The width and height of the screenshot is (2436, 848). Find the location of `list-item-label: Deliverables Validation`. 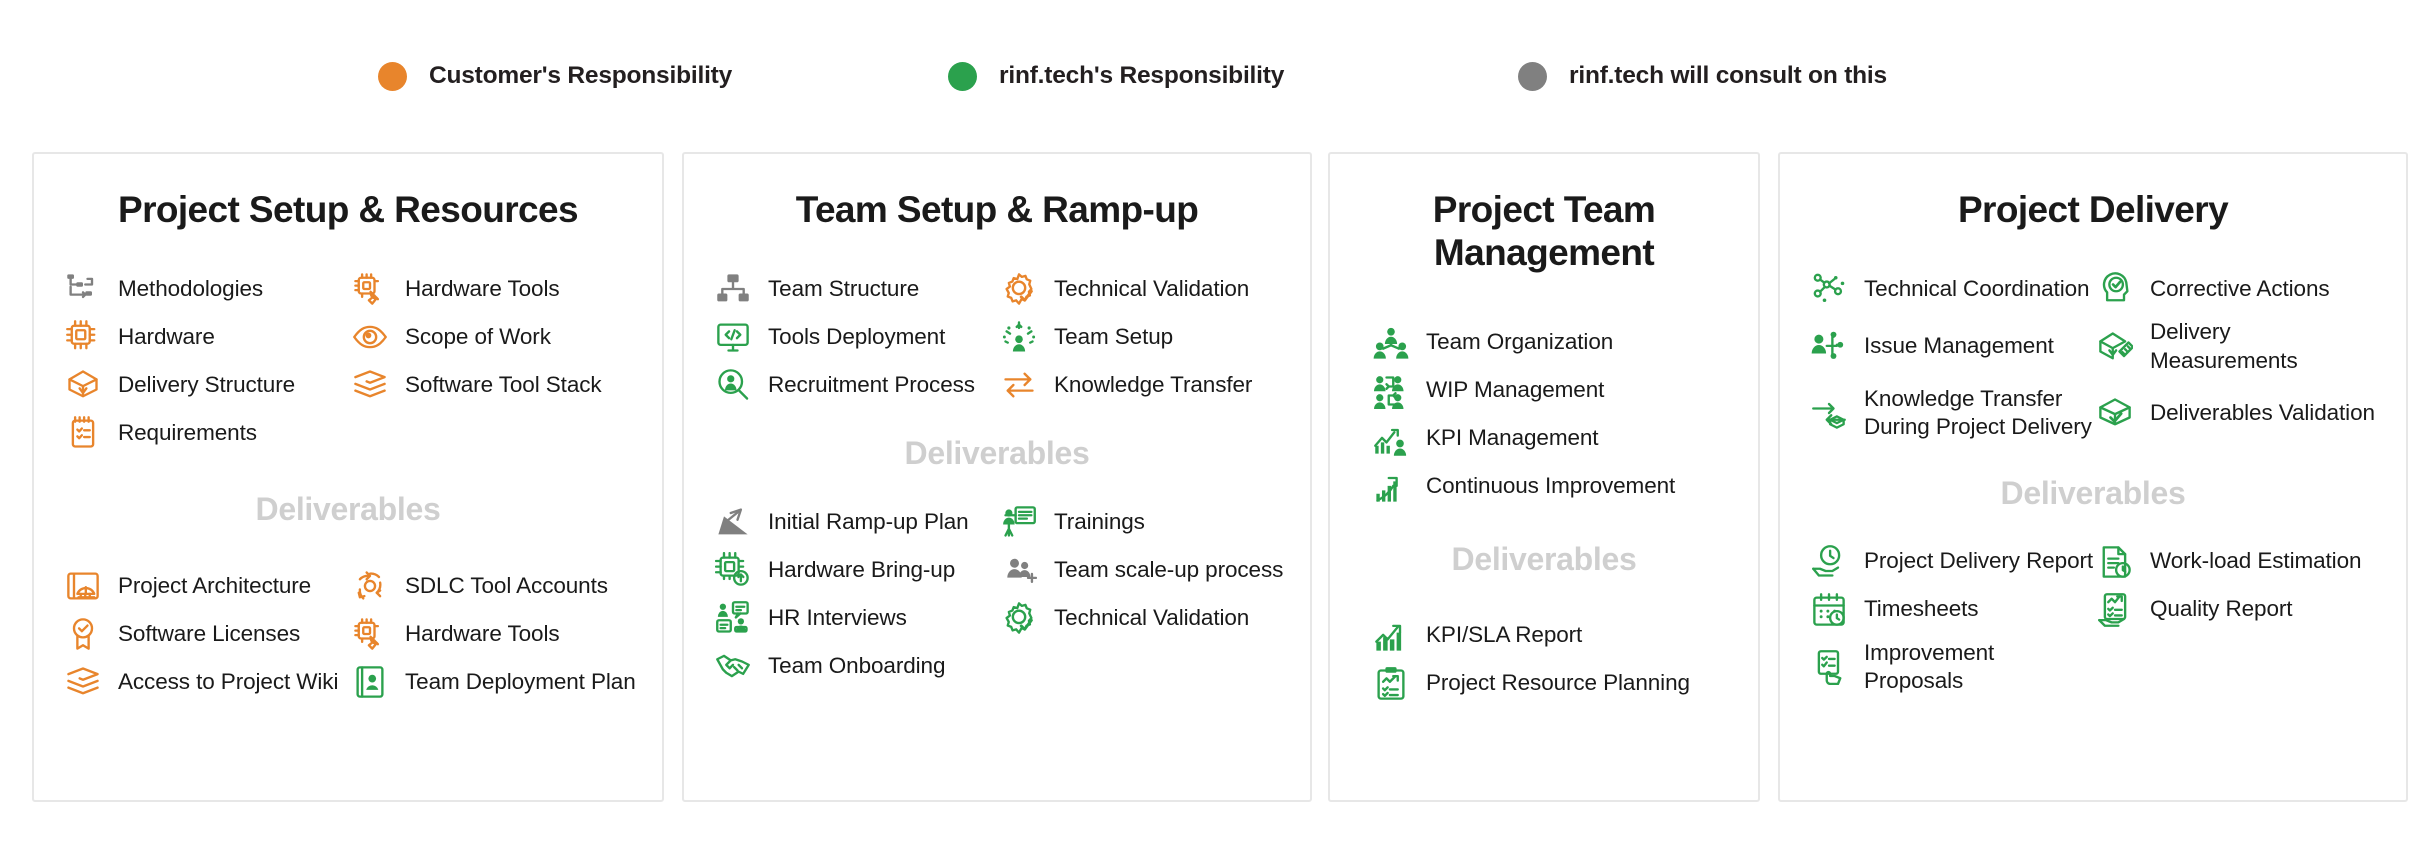

list-item-label: Deliverables Validation is located at coordinates (2262, 413).